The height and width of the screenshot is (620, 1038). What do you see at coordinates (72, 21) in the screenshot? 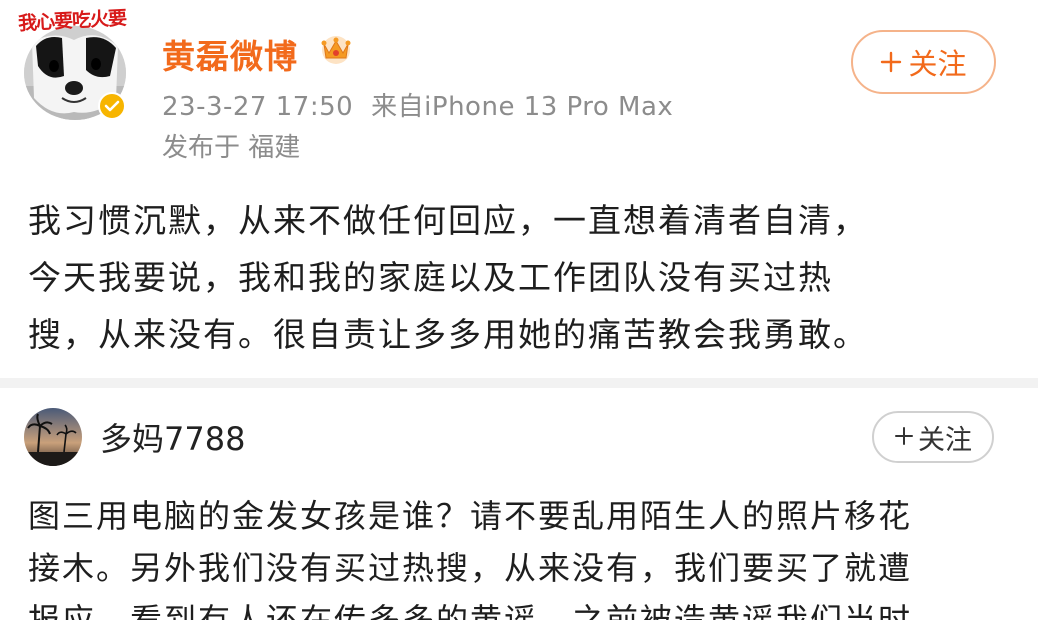
I see `avatar-stamp-text: 我心要吃火要` at bounding box center [72, 21].